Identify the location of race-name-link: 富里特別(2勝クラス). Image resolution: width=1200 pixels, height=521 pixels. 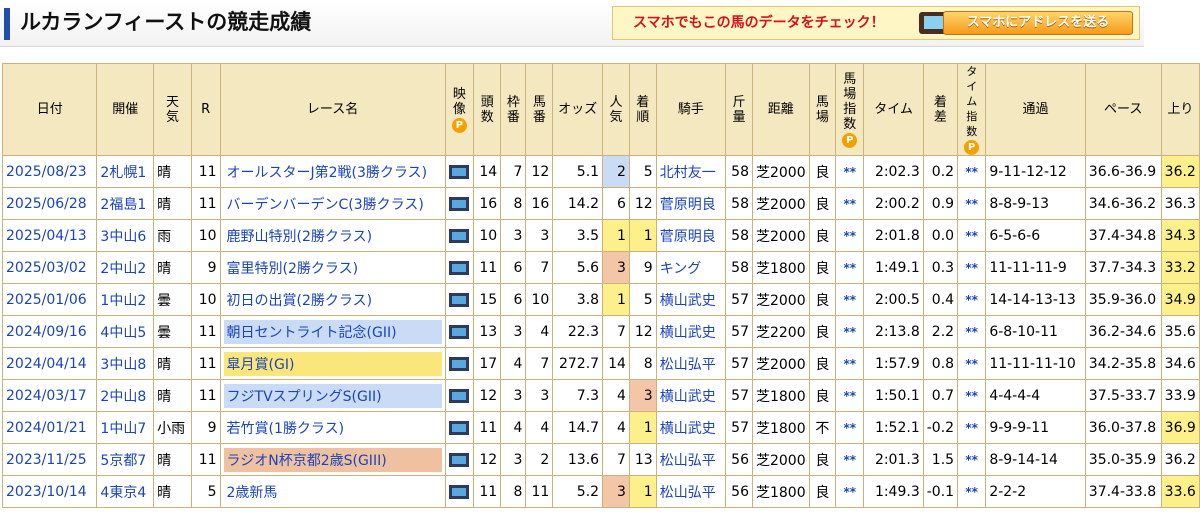
(333, 268).